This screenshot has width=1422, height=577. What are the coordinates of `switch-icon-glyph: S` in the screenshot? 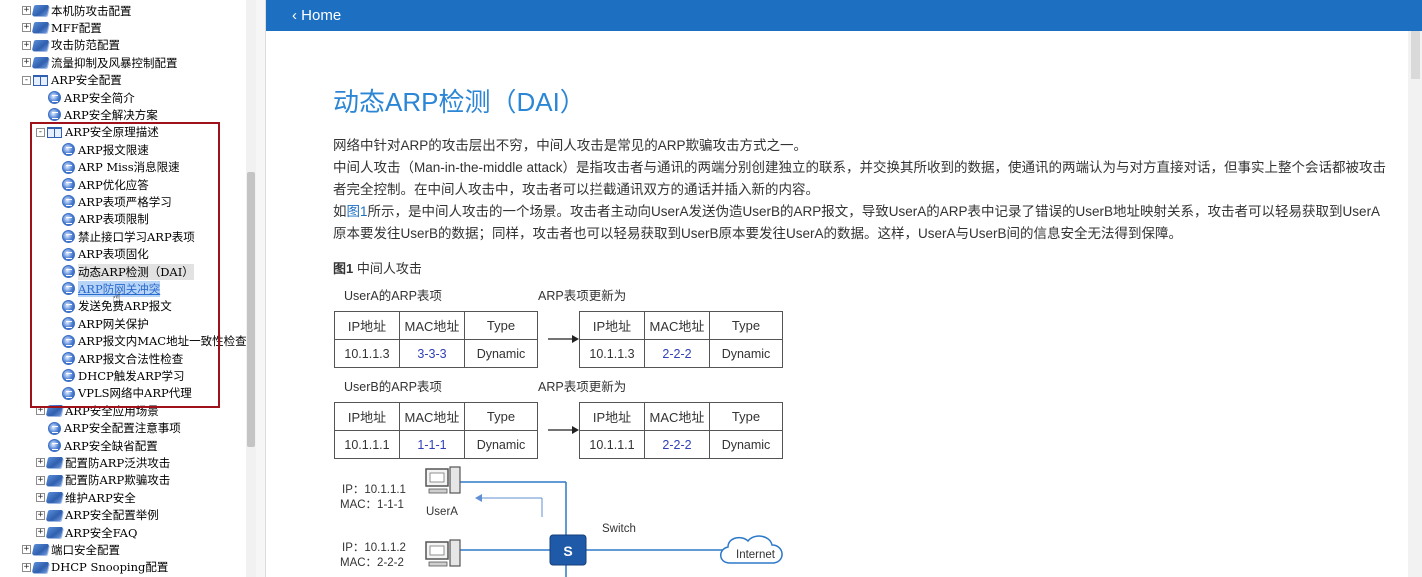 It's located at (567, 551).